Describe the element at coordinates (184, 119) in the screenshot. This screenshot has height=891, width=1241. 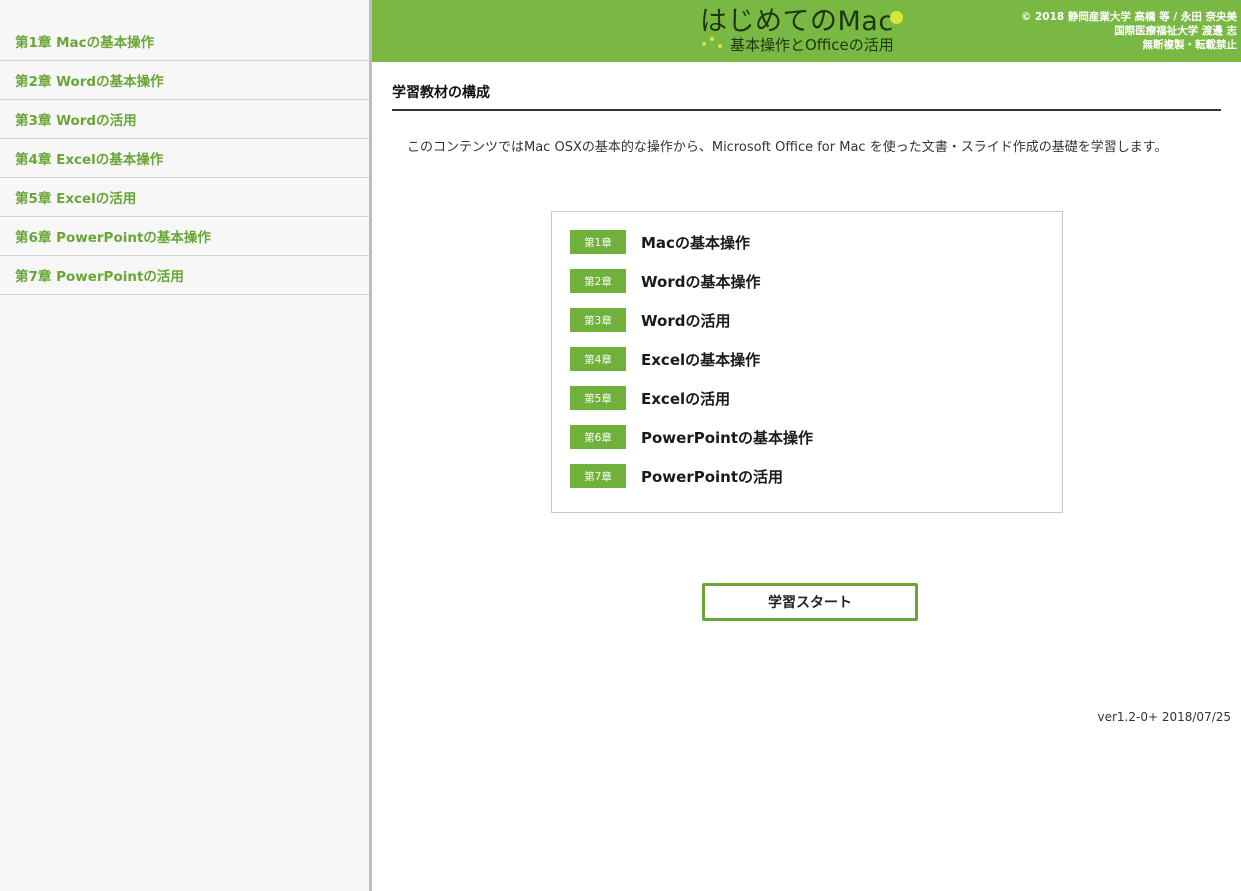
I see `sidebar-item-chapter-3: 第3章 Wordの活用` at that location.